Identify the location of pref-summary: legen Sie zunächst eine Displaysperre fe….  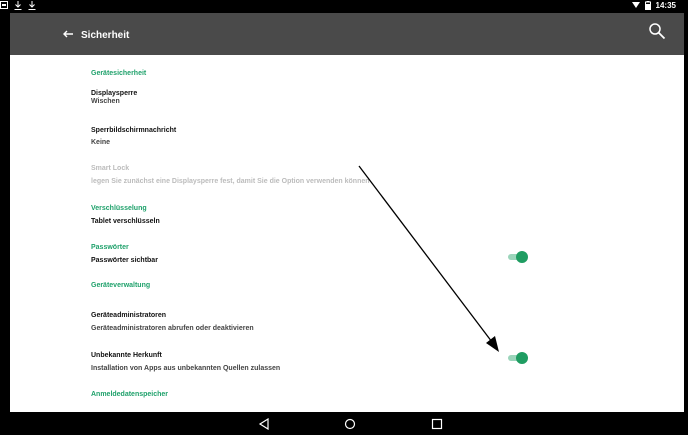
(230, 181).